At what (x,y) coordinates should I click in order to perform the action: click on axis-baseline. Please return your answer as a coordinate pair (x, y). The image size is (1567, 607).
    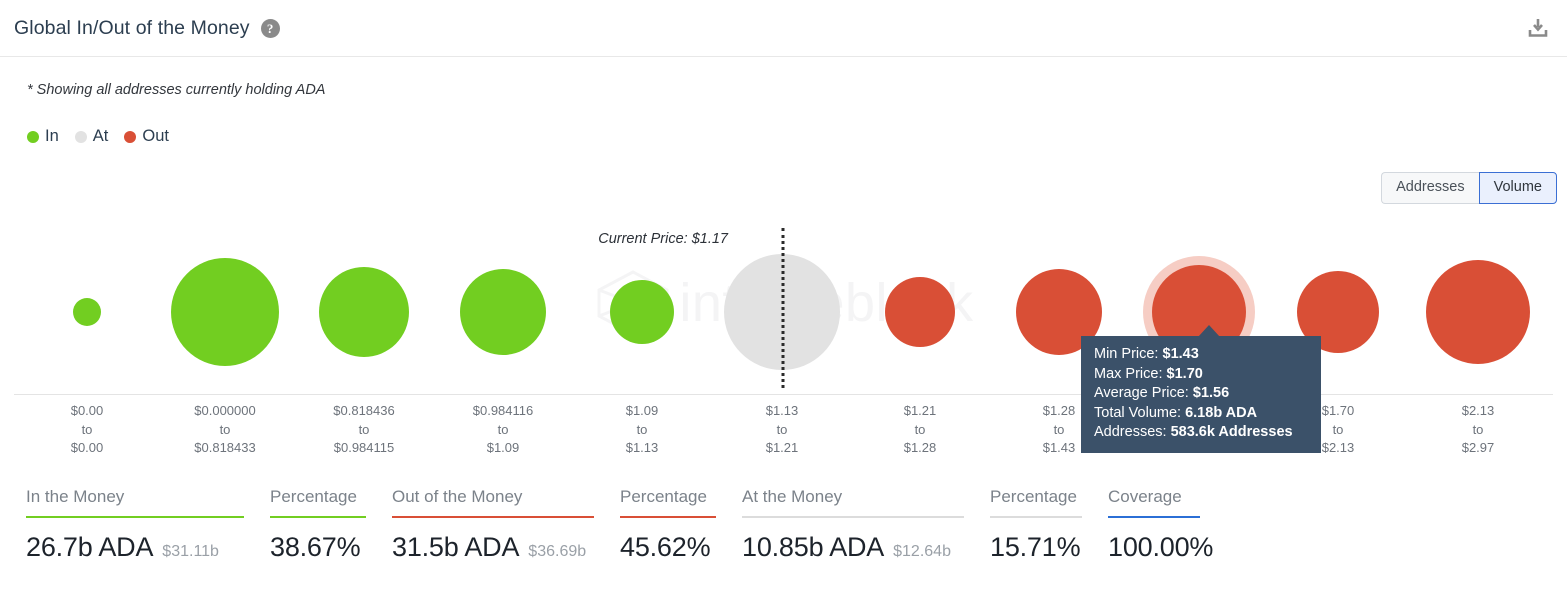
    Looking at the image, I should click on (783, 394).